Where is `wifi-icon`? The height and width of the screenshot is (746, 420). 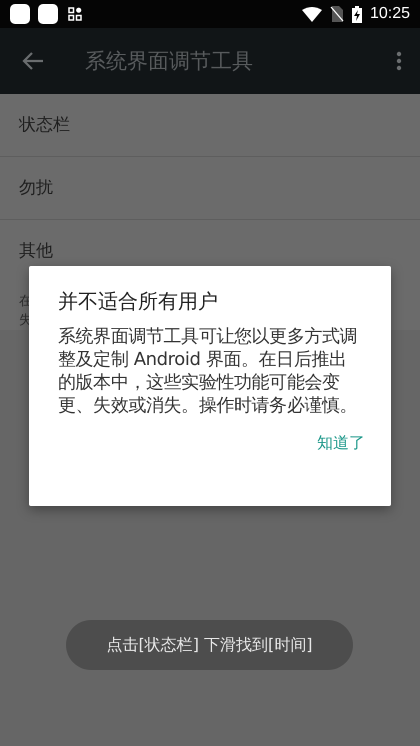
wifi-icon is located at coordinates (312, 14).